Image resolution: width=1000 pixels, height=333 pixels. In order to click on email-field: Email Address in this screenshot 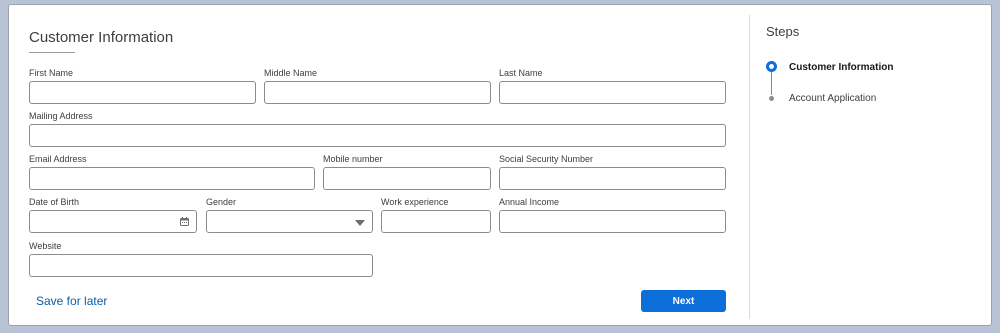, I will do `click(172, 172)`.